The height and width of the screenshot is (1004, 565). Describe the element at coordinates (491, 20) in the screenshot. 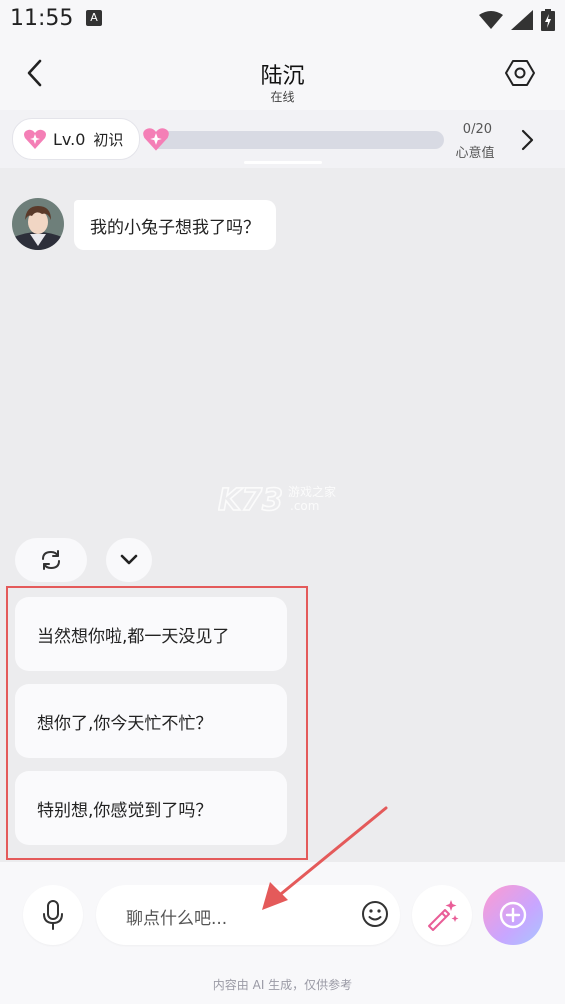

I see `wifi-icon` at that location.